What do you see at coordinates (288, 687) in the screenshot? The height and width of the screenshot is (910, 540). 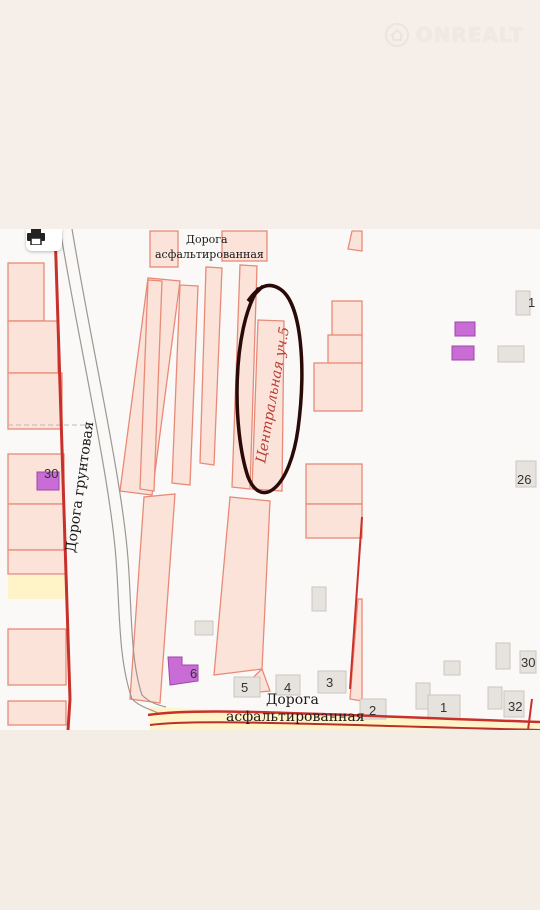 I see `house-number: 4` at bounding box center [288, 687].